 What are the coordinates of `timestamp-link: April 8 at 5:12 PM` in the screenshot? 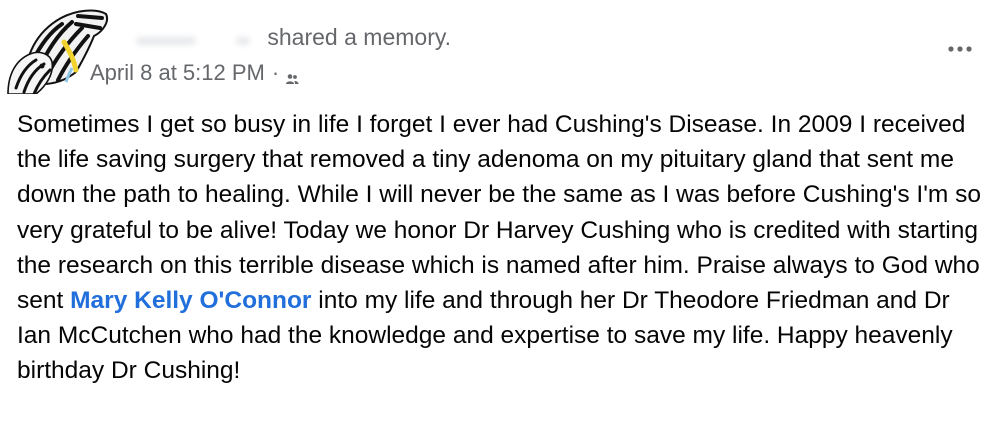 It's located at (177, 73).